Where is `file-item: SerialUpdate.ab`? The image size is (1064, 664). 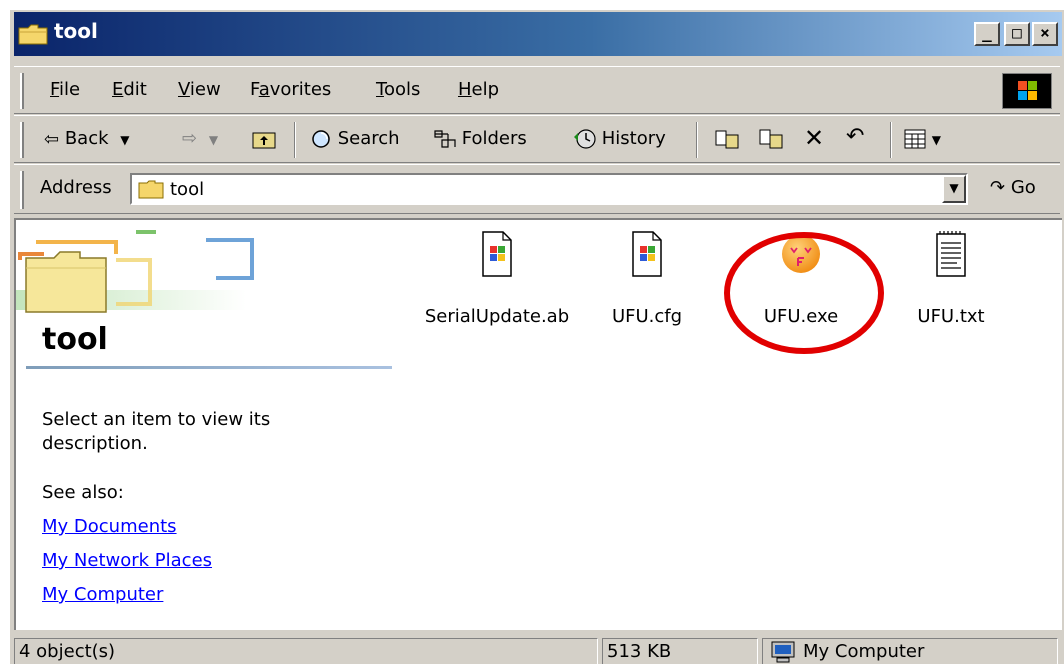
file-item: SerialUpdate.ab is located at coordinates (497, 278).